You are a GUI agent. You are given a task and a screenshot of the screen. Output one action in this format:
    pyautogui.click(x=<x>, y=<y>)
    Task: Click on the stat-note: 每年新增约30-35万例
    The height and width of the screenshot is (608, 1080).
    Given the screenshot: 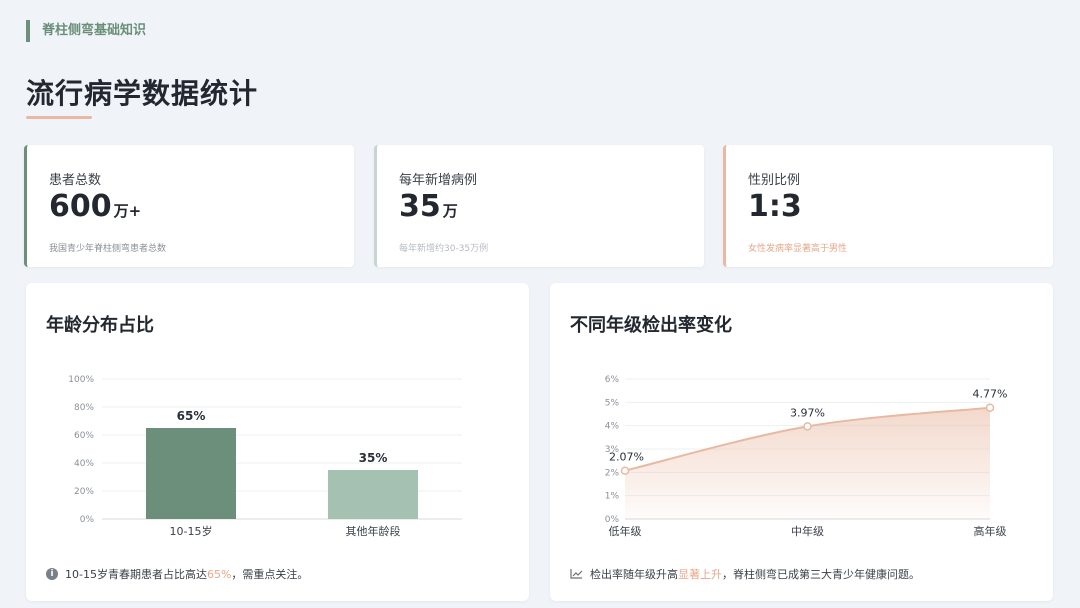 What is the action you would take?
    pyautogui.click(x=444, y=249)
    